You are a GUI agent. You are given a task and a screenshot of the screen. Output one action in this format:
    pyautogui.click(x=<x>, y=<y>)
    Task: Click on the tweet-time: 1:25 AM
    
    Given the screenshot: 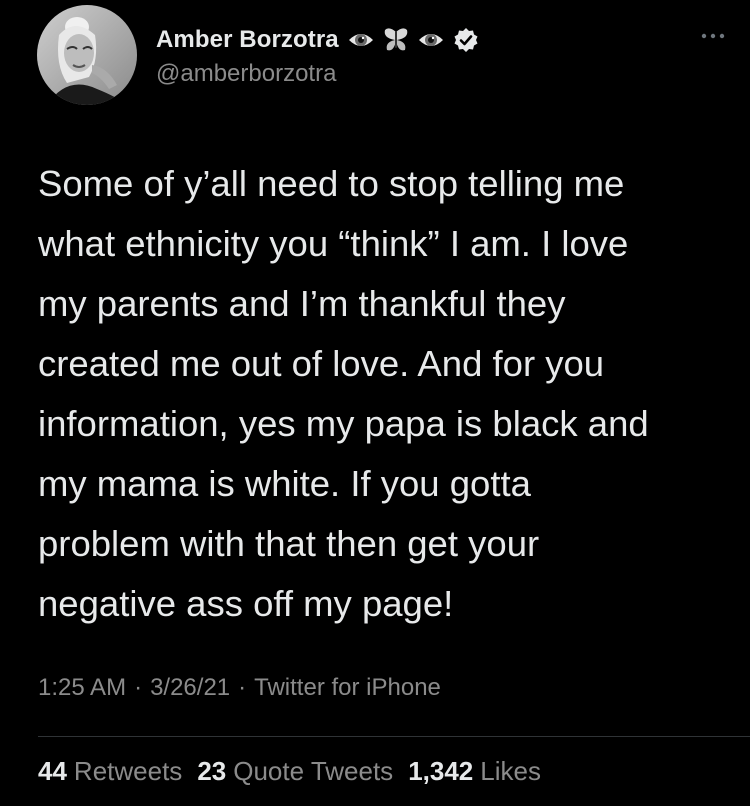 What is the action you would take?
    pyautogui.click(x=82, y=688)
    